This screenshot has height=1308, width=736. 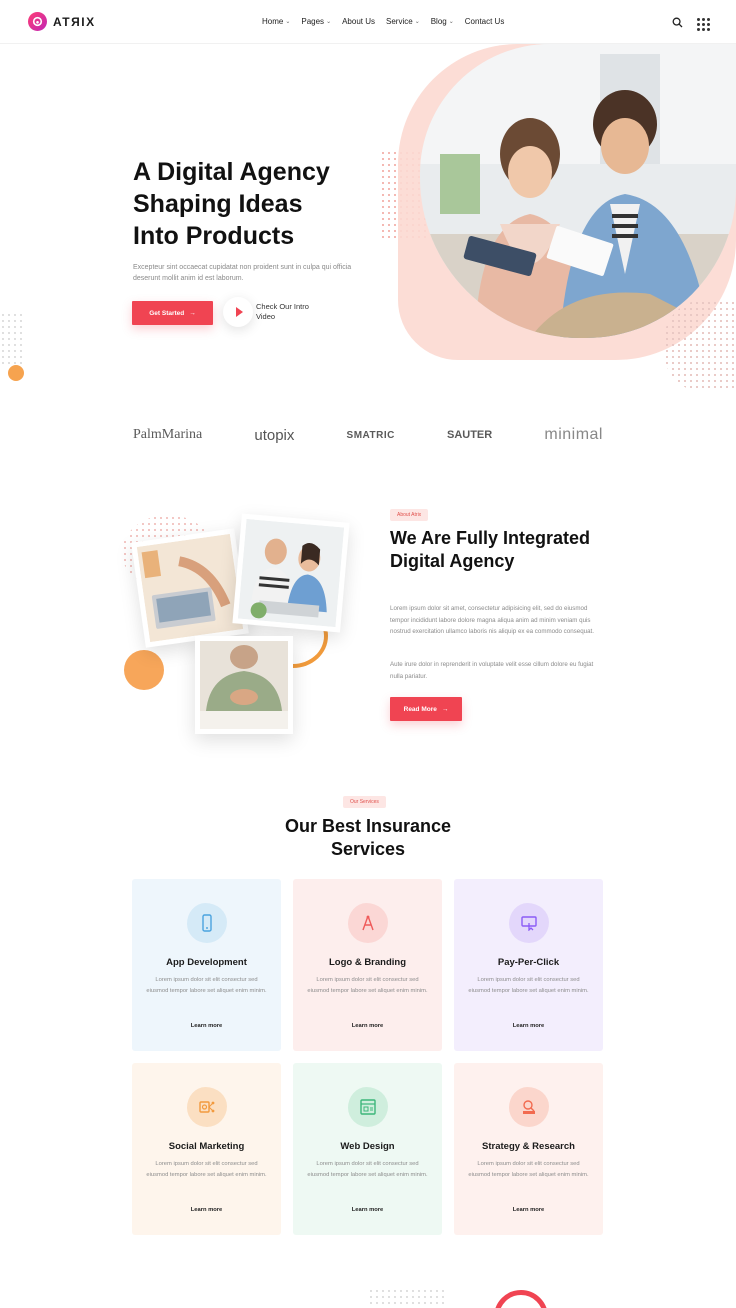 What do you see at coordinates (273, 21) in the screenshot?
I see `nav-label: Home` at bounding box center [273, 21].